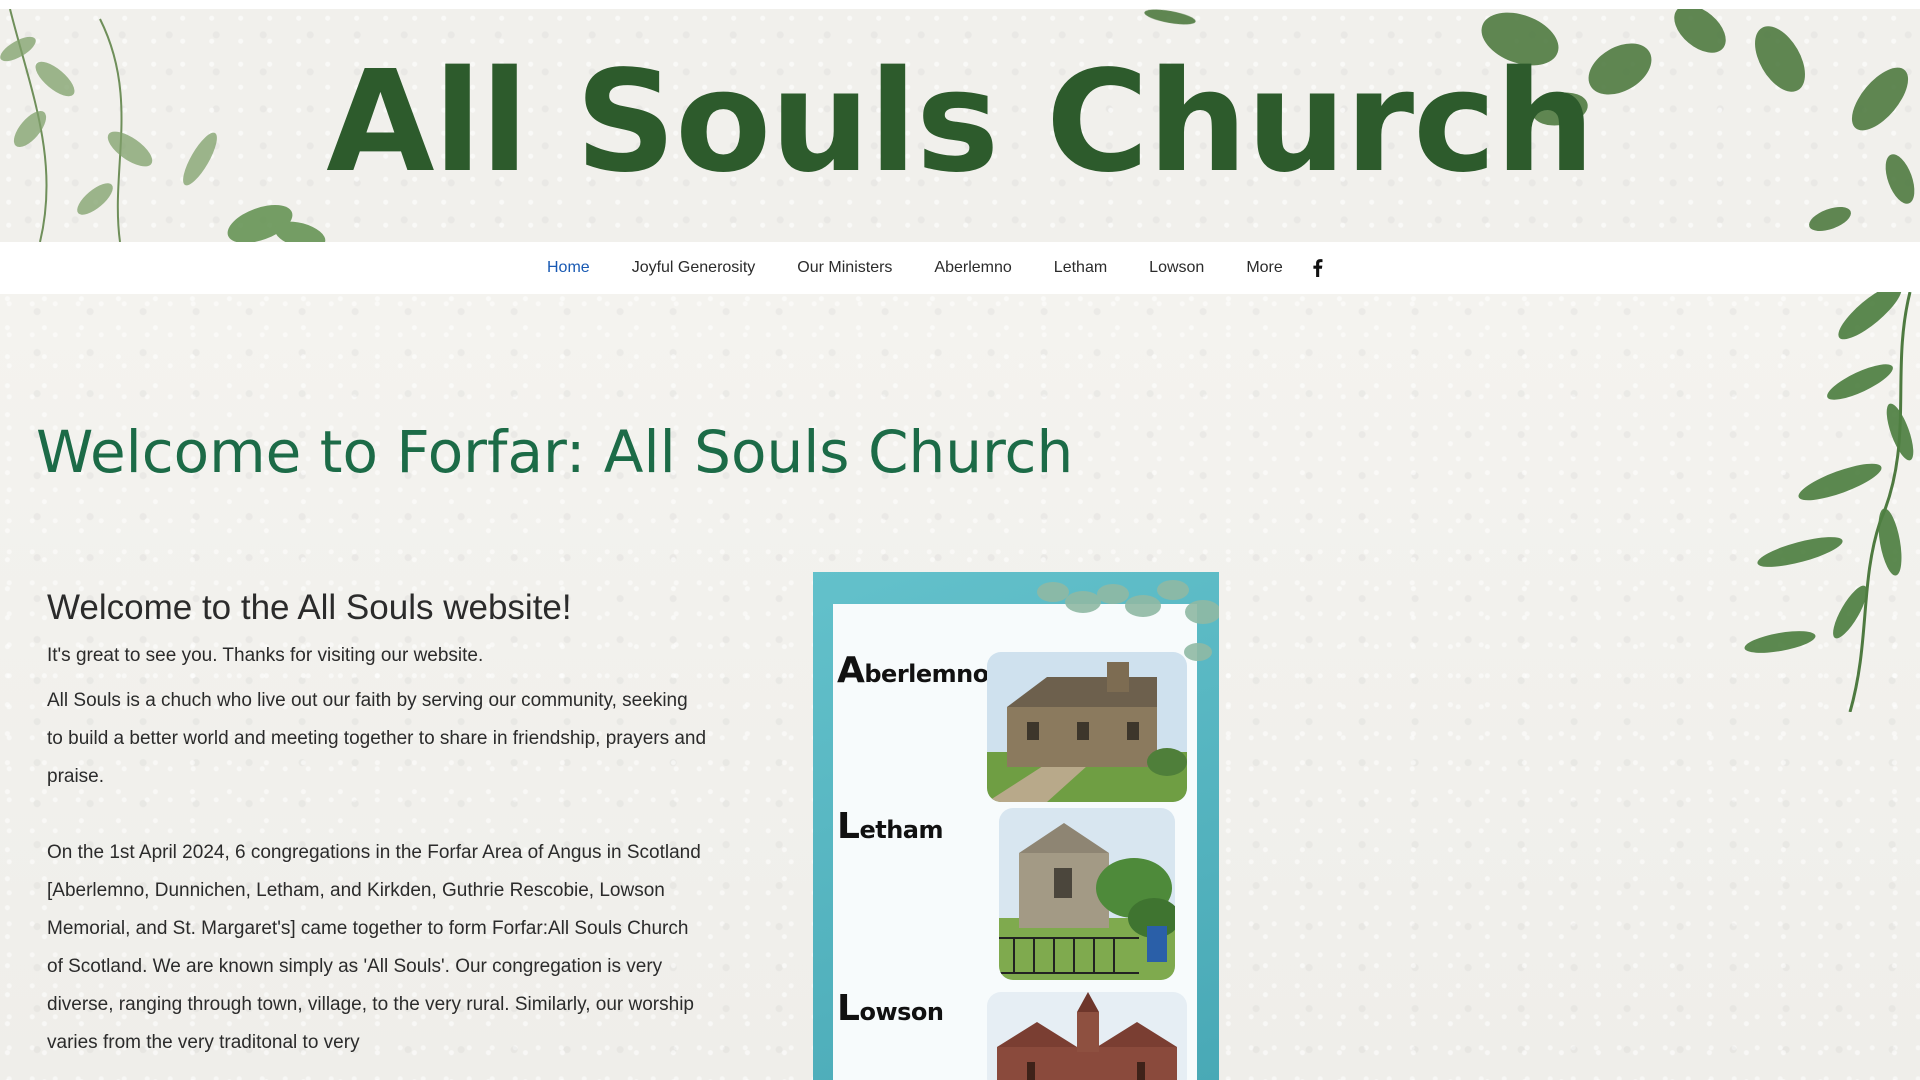 The height and width of the screenshot is (1080, 1920). I want to click on page-heading: Welcome to Forfar: All Souls Church, so click(555, 452).